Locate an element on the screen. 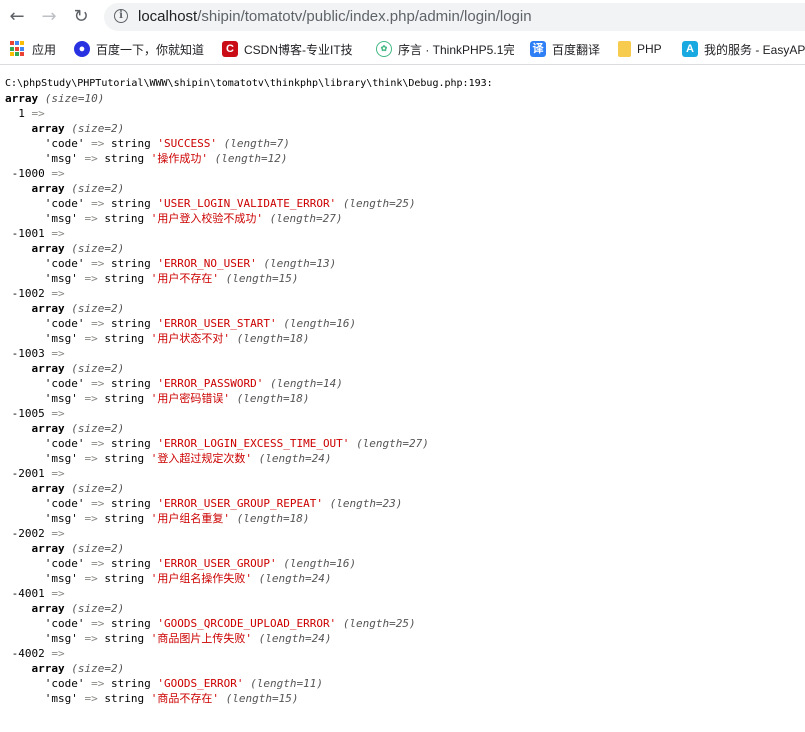 The height and width of the screenshot is (732, 805). code-length: (length=14) is located at coordinates (306, 383).